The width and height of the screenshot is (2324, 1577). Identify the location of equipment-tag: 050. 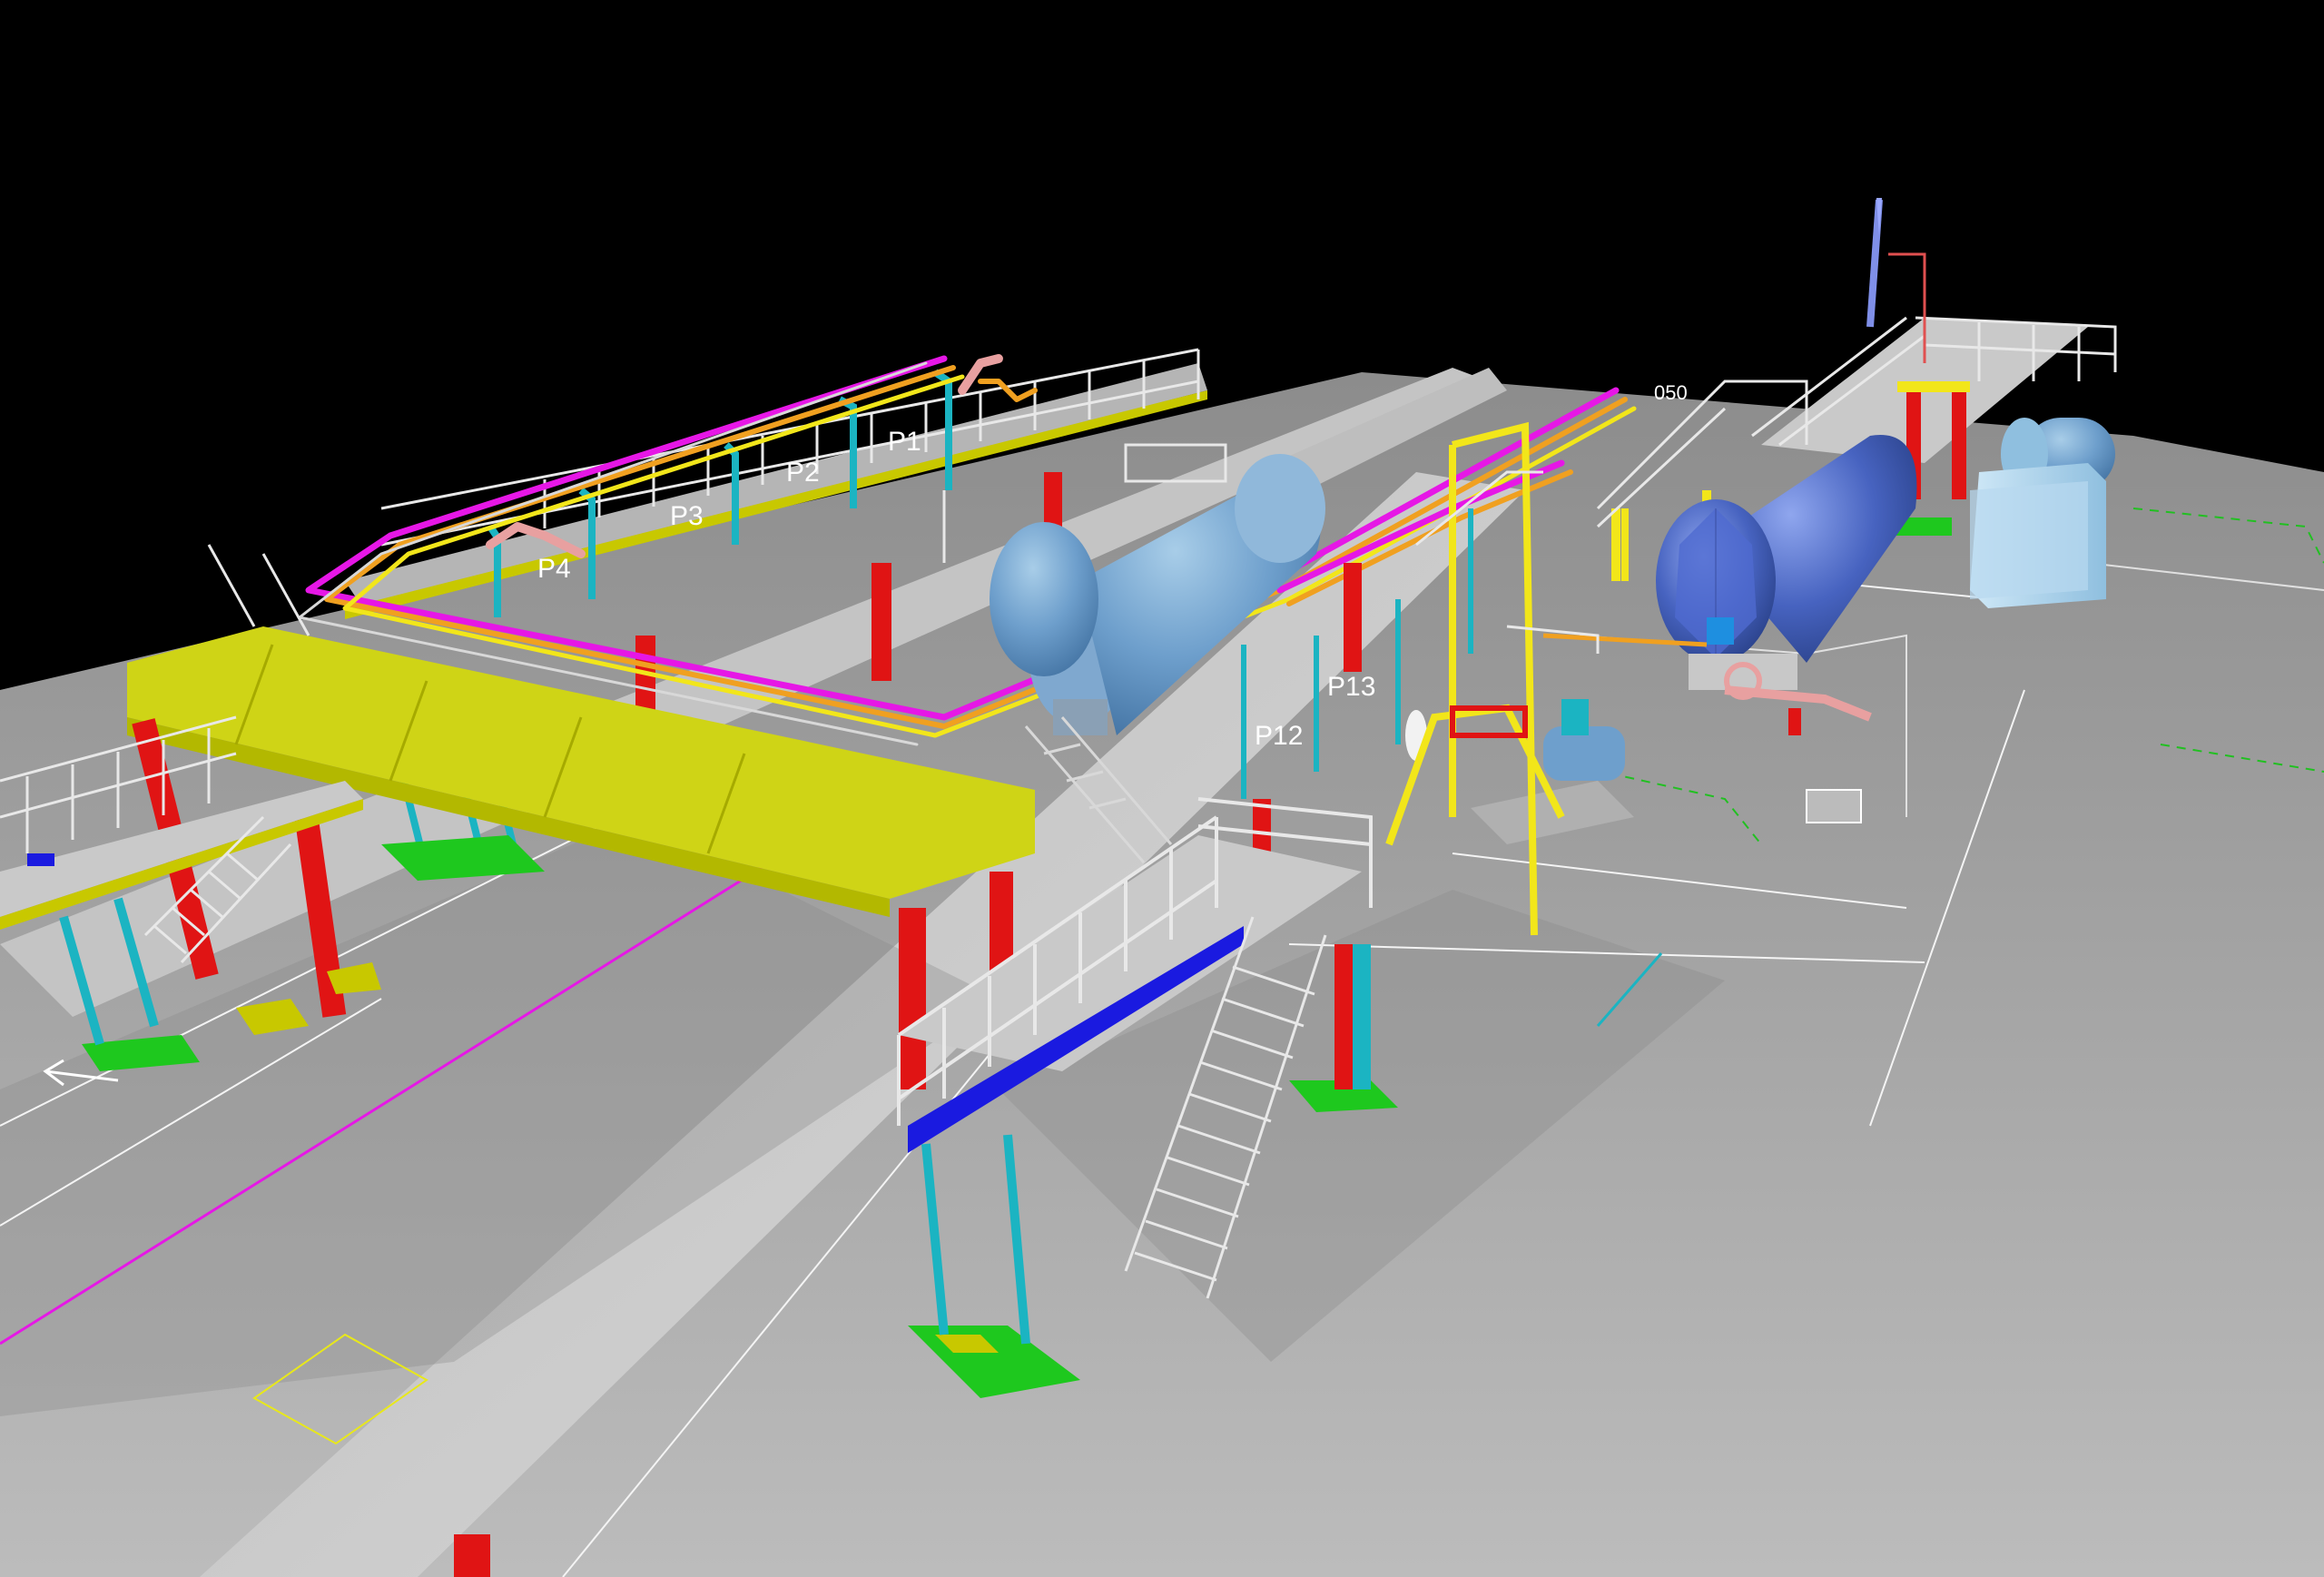
(1671, 393).